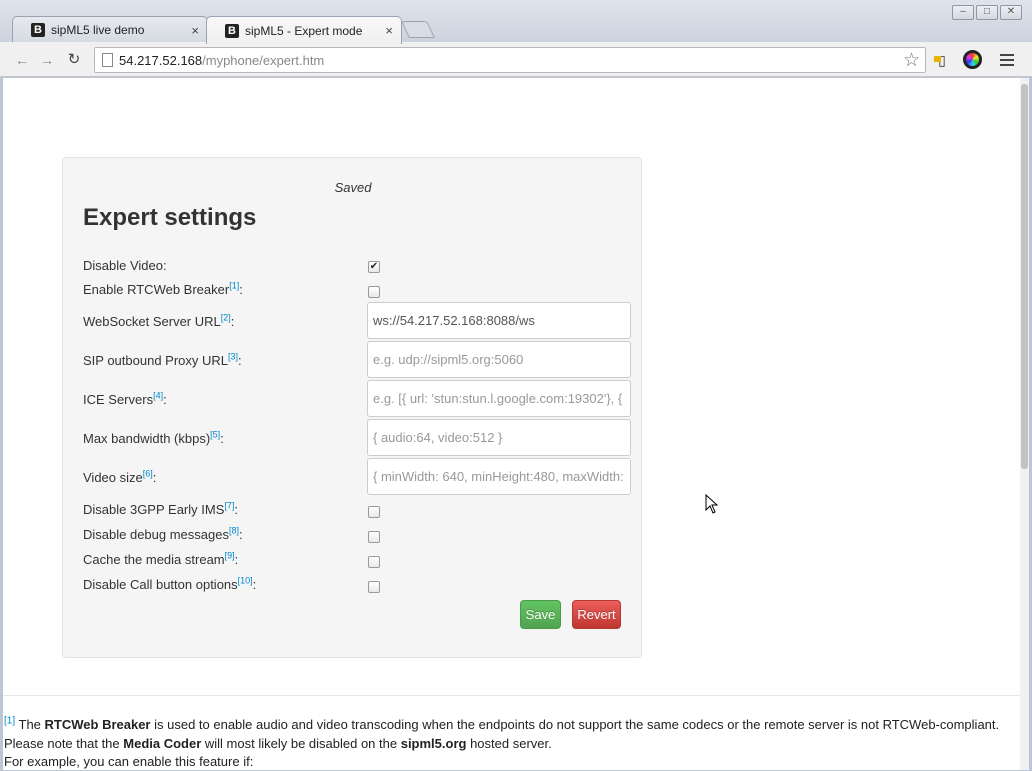 The height and width of the screenshot is (771, 1032). What do you see at coordinates (511, 695) in the screenshot?
I see `divider` at bounding box center [511, 695].